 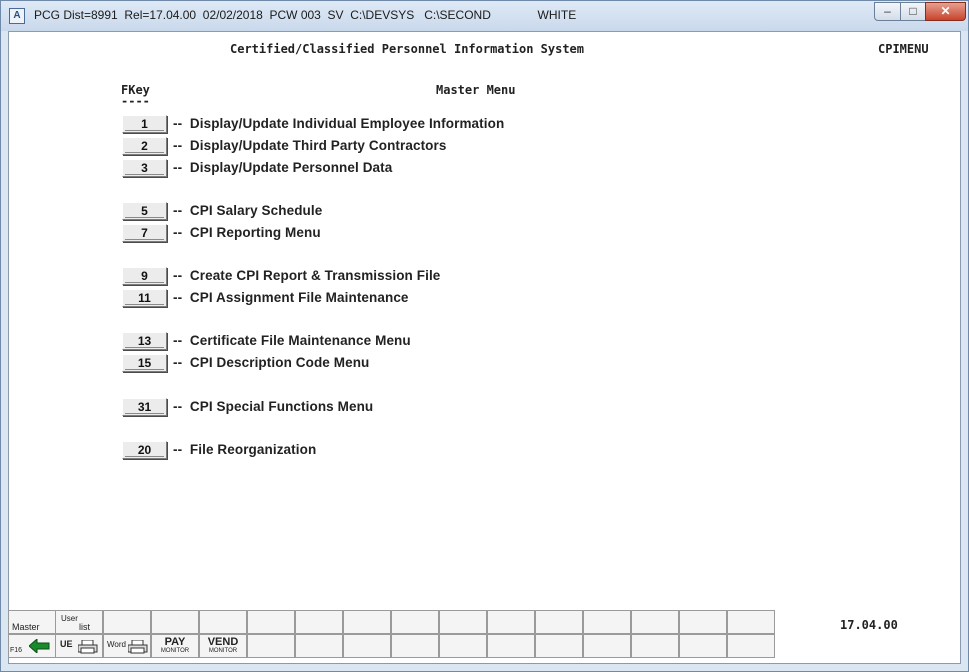 I want to click on master-label: Master, so click(x=26, y=627).